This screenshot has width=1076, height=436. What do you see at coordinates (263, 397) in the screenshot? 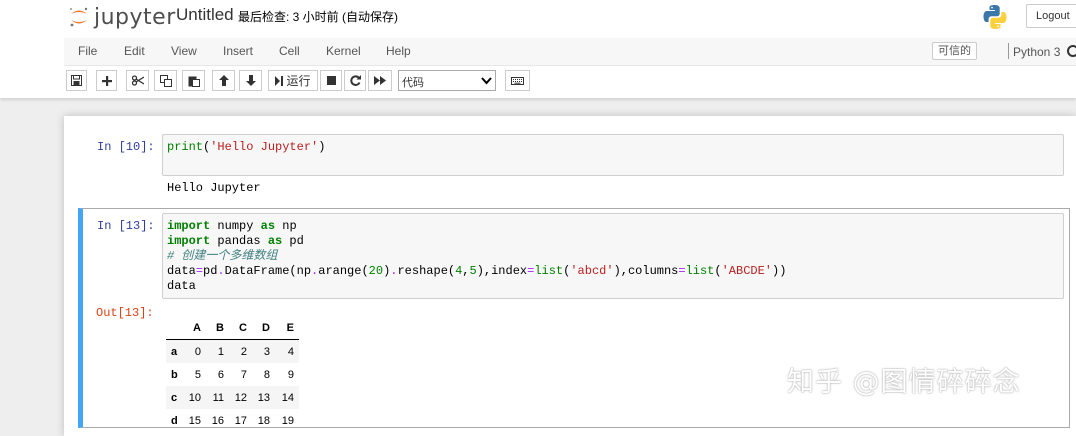
I see `table-cell: 13` at bounding box center [263, 397].